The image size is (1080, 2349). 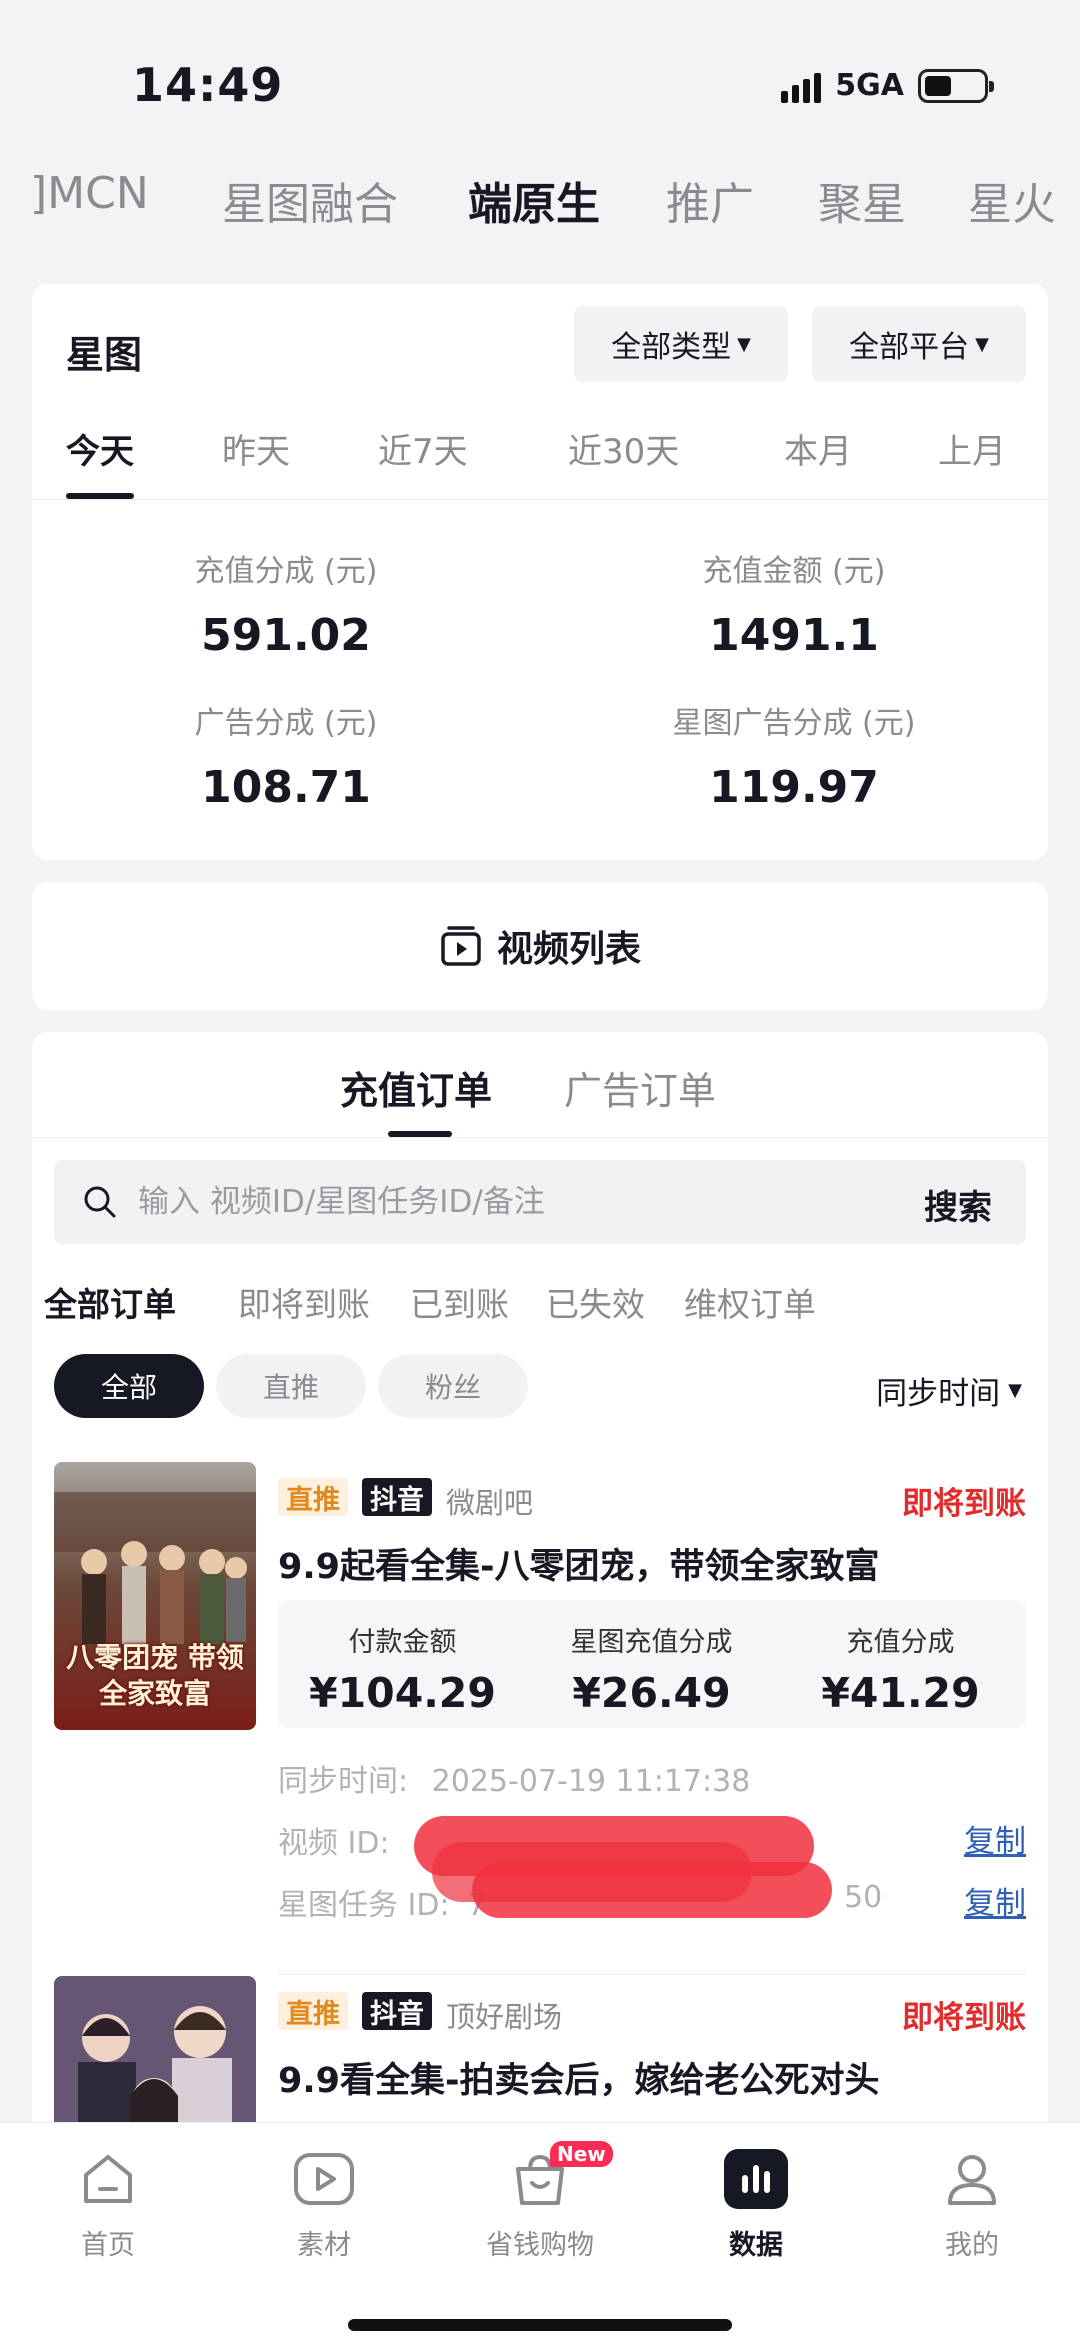 I want to click on copy-video-id-button: 复制, so click(x=995, y=1838).